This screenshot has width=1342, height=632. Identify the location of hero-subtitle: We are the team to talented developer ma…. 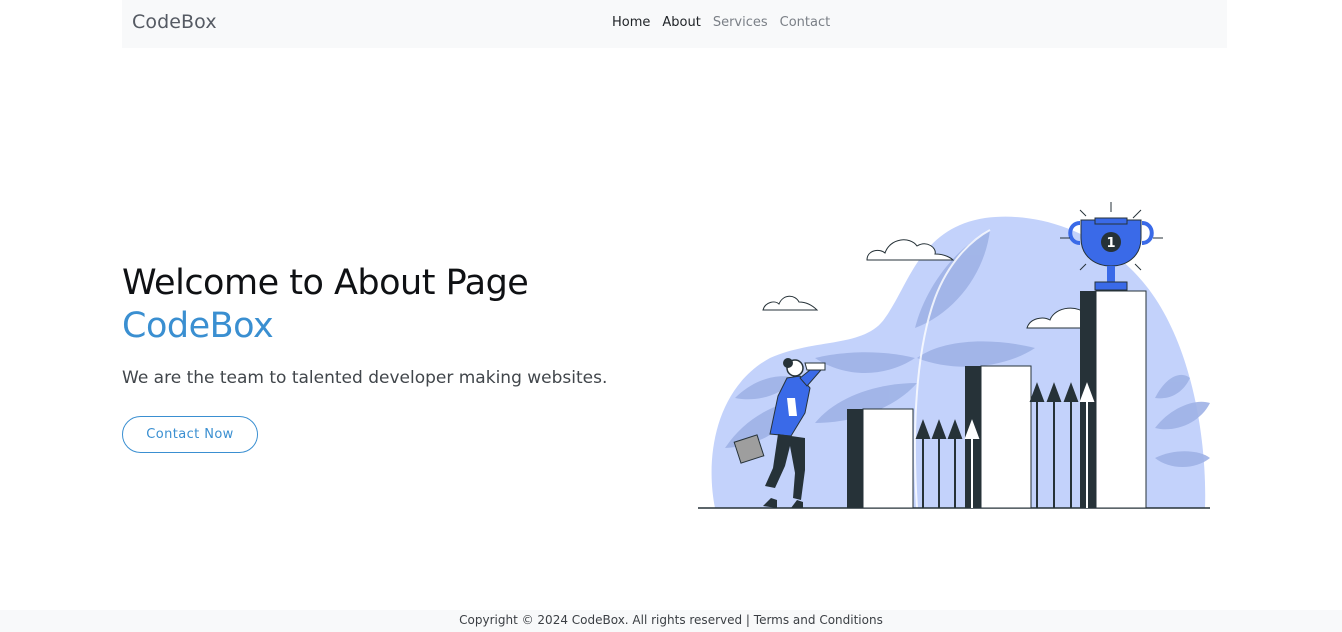
(365, 378).